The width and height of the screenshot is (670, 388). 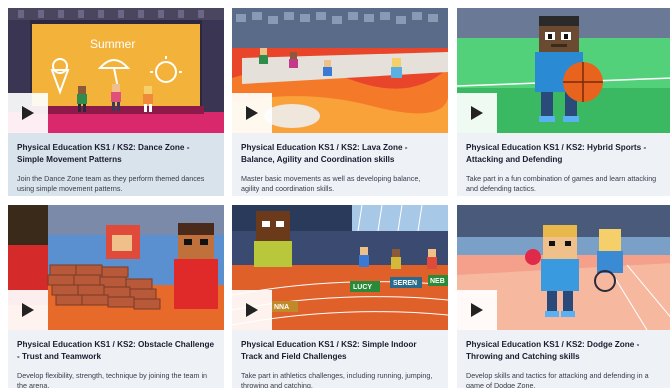 I want to click on thumbnail-track-and-field: LUCY SEREN NEB NNA, so click(x=340, y=267).